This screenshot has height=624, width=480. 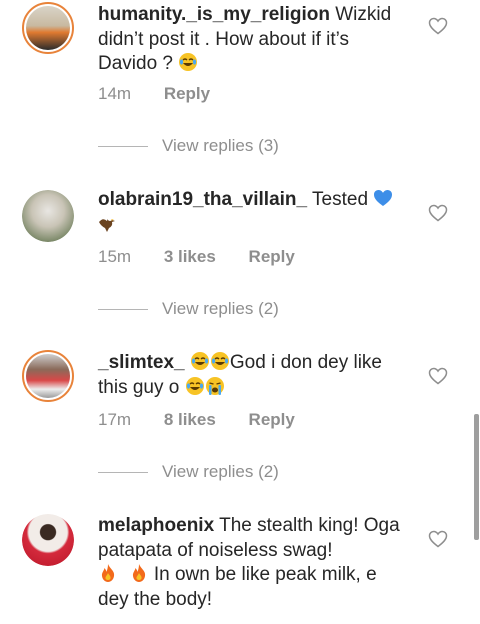 I want to click on comment-meta: 15m 3 likes Reply, so click(x=196, y=257).